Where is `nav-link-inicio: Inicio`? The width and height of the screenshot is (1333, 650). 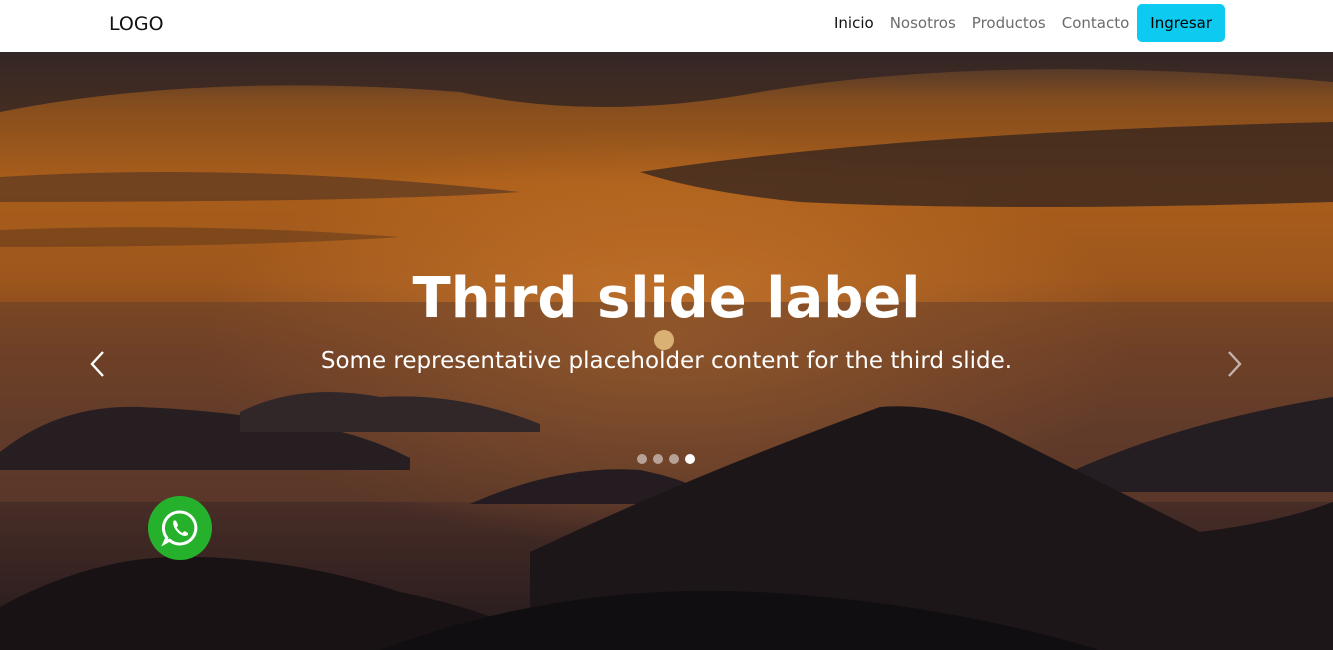 nav-link-inicio: Inicio is located at coordinates (854, 23).